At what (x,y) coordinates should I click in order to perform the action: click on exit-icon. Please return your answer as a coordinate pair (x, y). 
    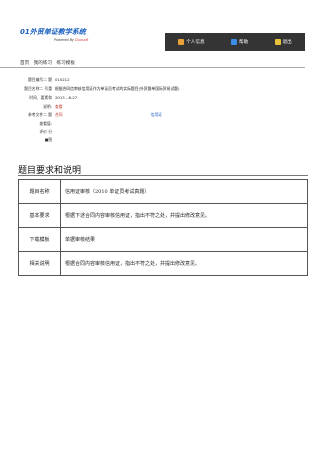
    Looking at the image, I should click on (277, 42).